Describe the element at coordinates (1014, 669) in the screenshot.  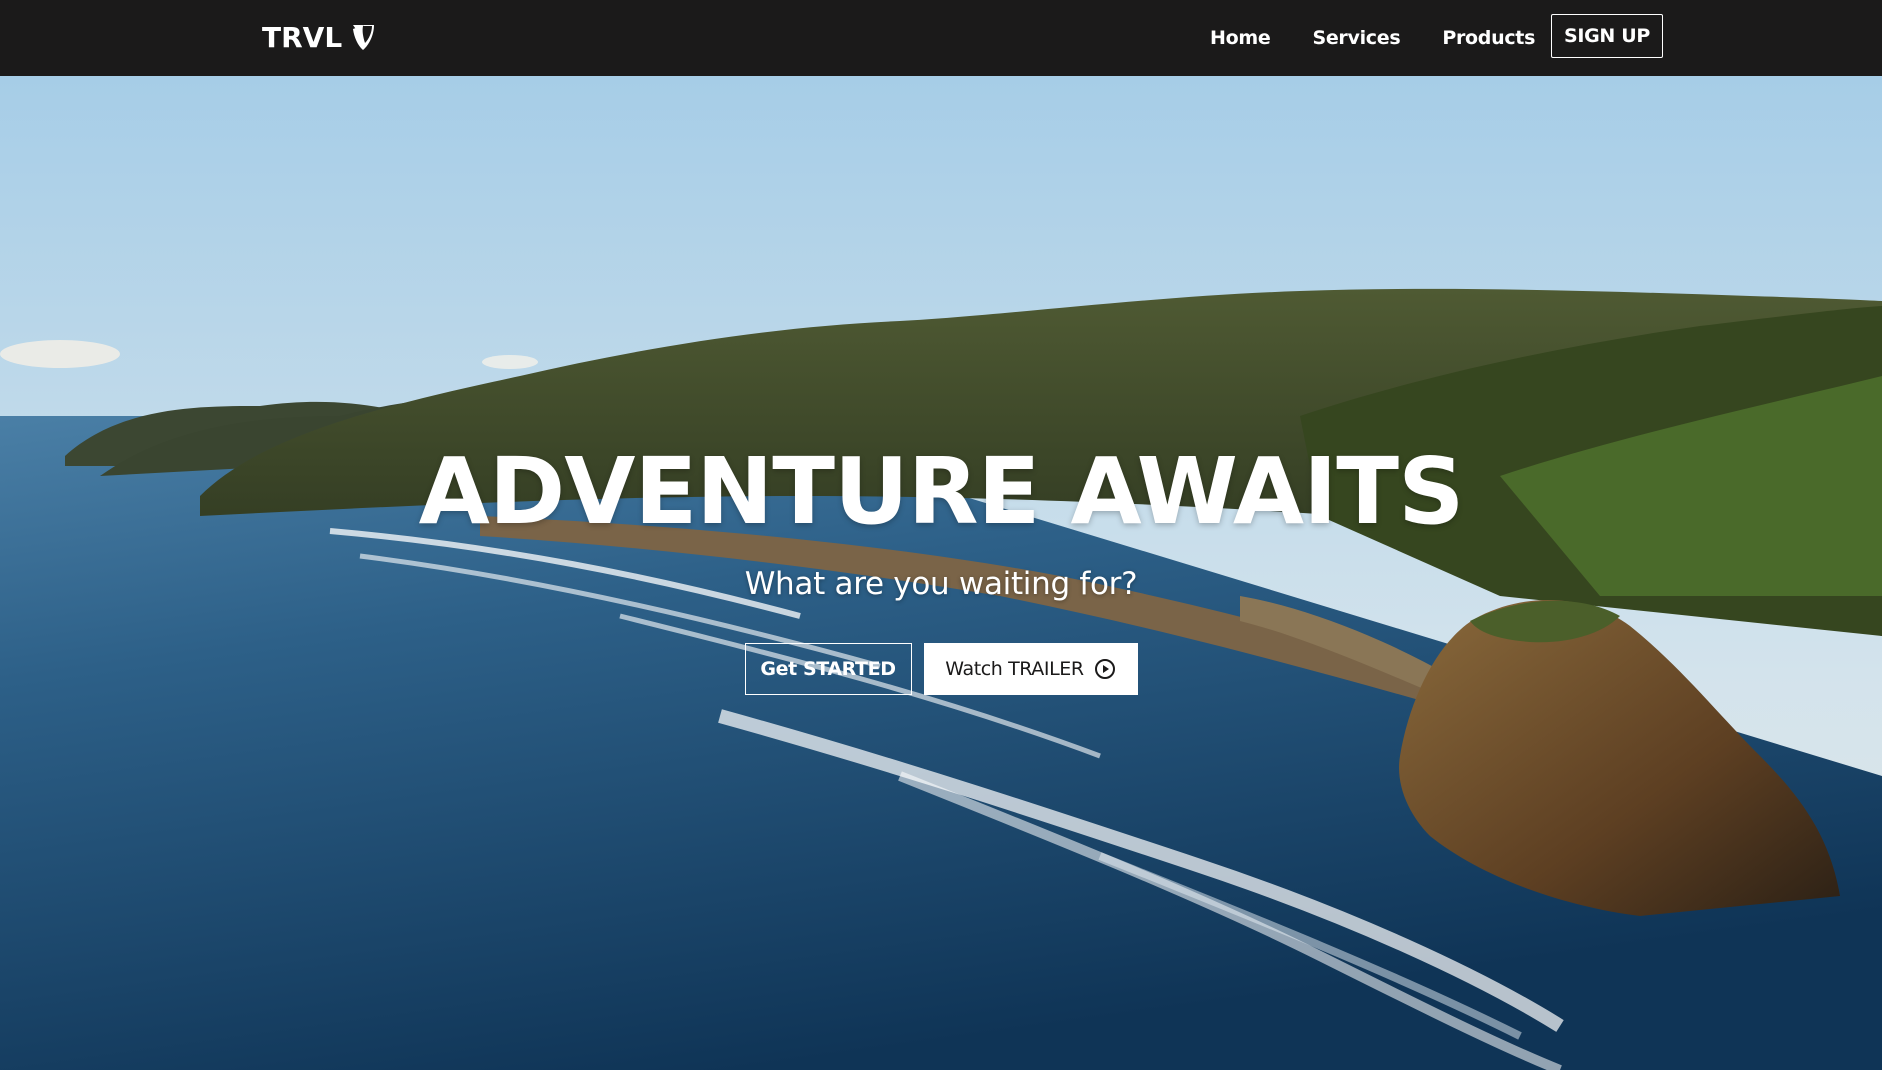
I see `watch-trailer-label: Watch TRAILER` at that location.